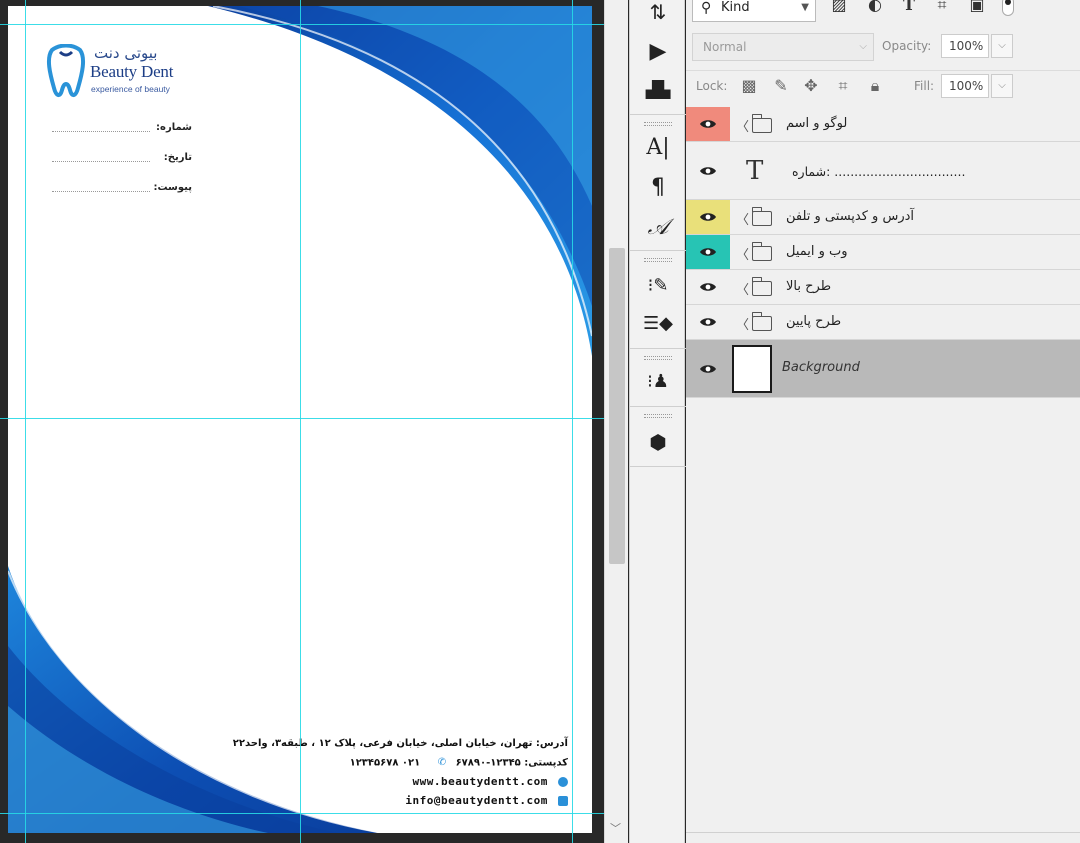  I want to click on attachment-field: پیوست:, so click(122, 189).